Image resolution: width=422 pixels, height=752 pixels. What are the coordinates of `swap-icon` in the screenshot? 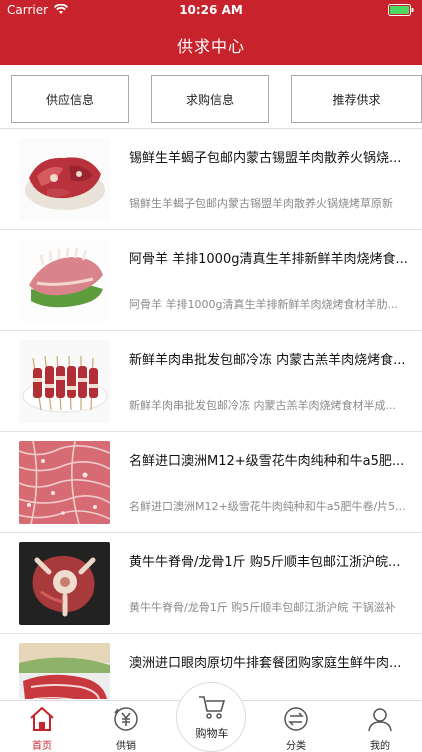 It's located at (296, 719).